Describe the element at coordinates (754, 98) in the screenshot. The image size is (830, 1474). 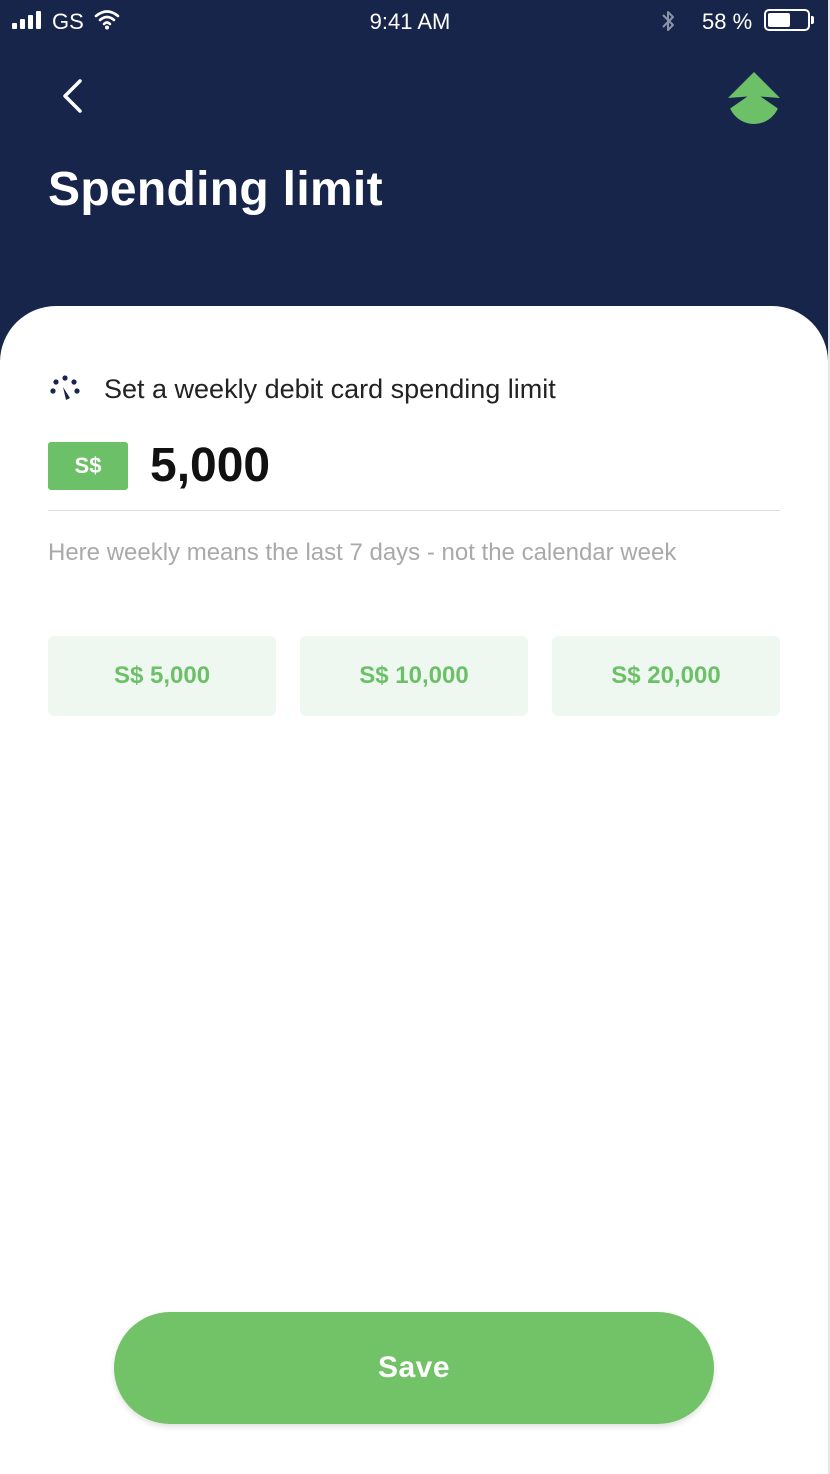
I see `brand-logo-icon` at that location.